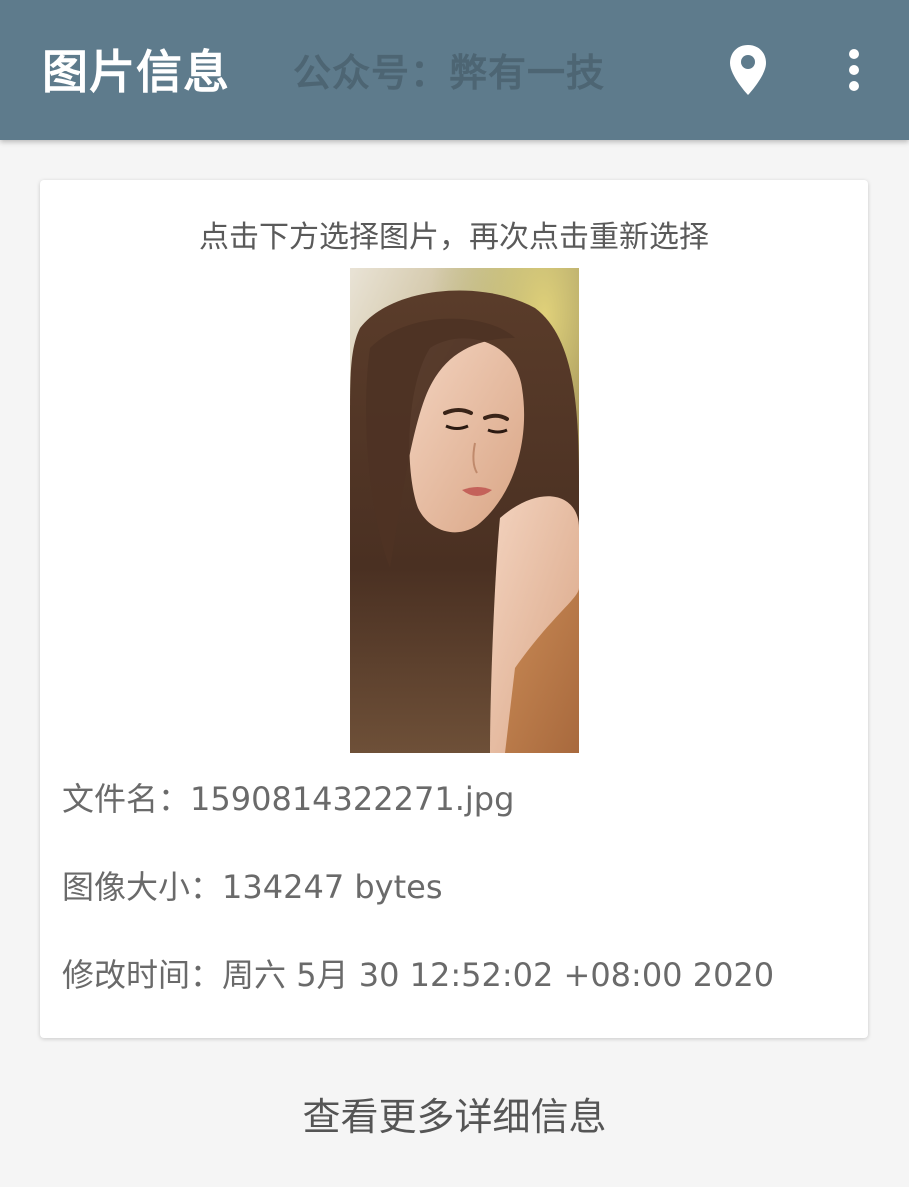 The width and height of the screenshot is (909, 1187). I want to click on watermark-text: 公众号：弊有一技, so click(449, 73).